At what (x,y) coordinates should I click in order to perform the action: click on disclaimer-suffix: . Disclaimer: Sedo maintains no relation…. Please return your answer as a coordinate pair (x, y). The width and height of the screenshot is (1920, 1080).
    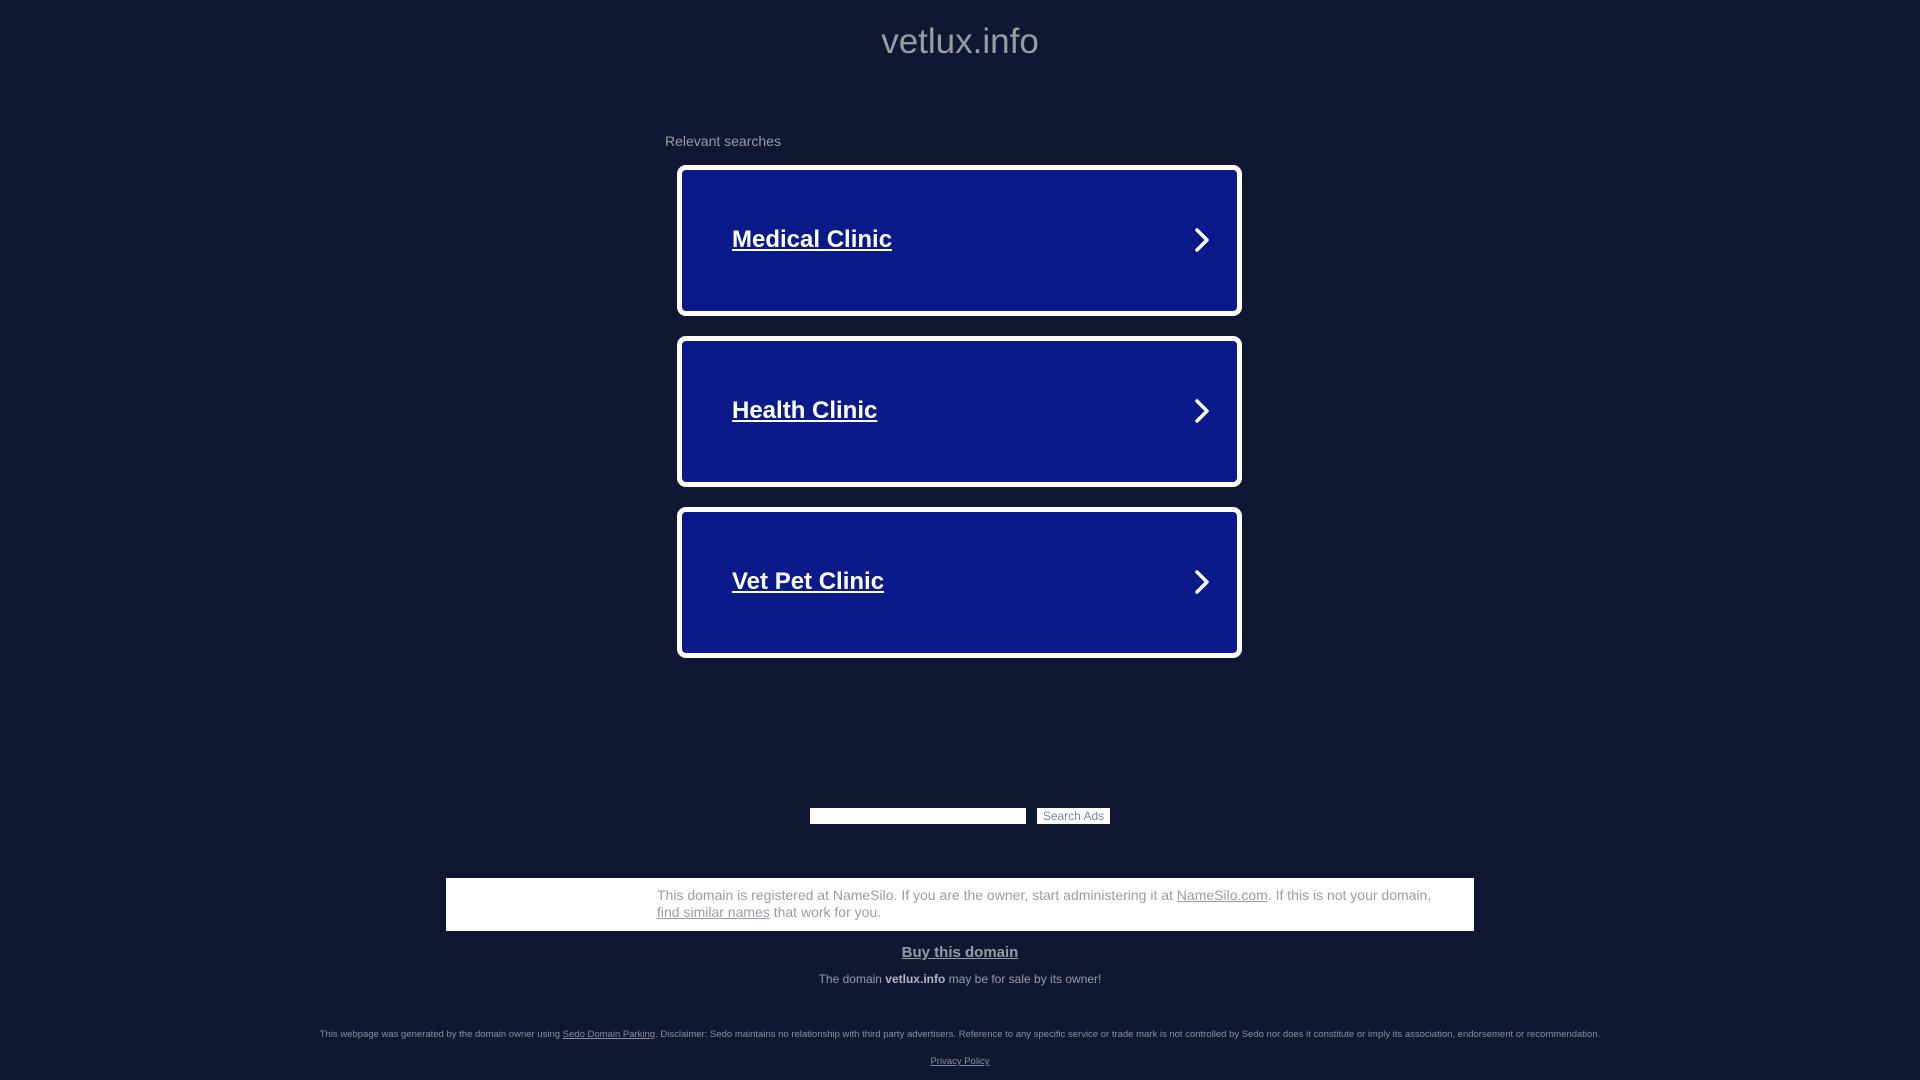
    Looking at the image, I should click on (1128, 1034).